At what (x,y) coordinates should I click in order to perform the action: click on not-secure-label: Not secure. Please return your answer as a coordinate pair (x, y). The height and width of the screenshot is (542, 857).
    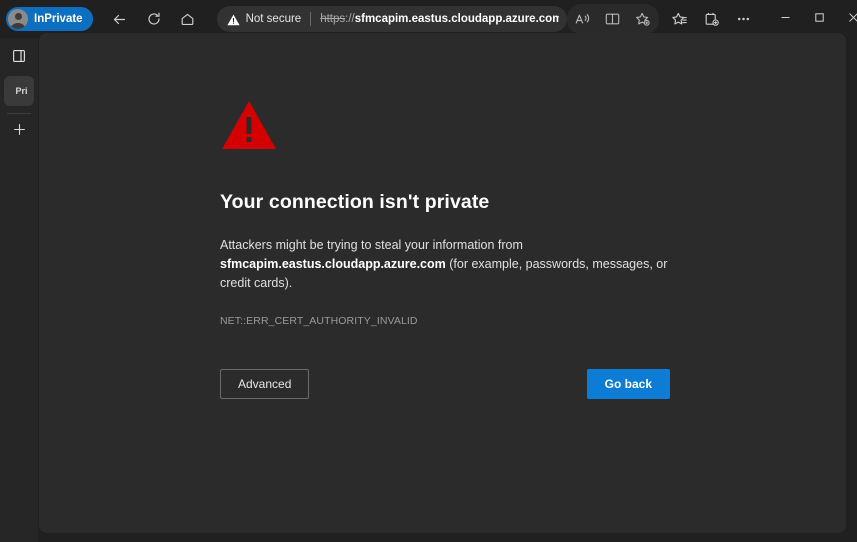
    Looking at the image, I should click on (273, 19).